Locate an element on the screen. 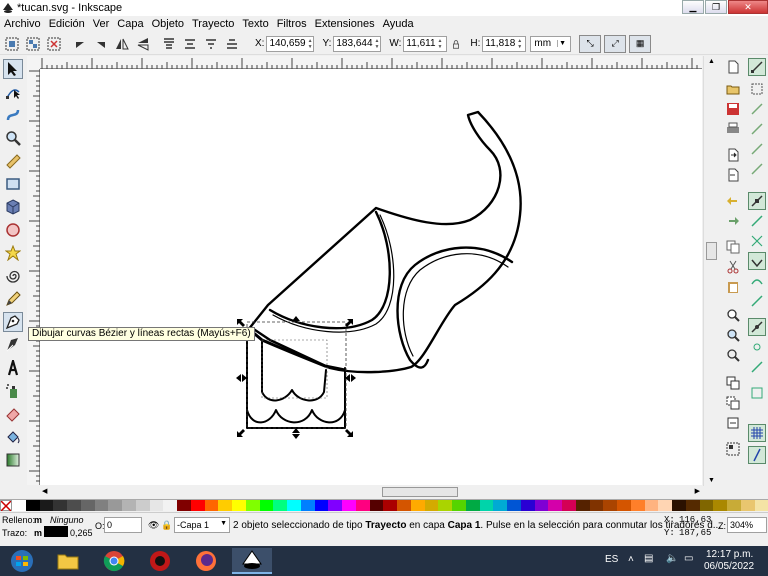 The width and height of the screenshot is (768, 576). raise-icon is located at coordinates (190, 44).